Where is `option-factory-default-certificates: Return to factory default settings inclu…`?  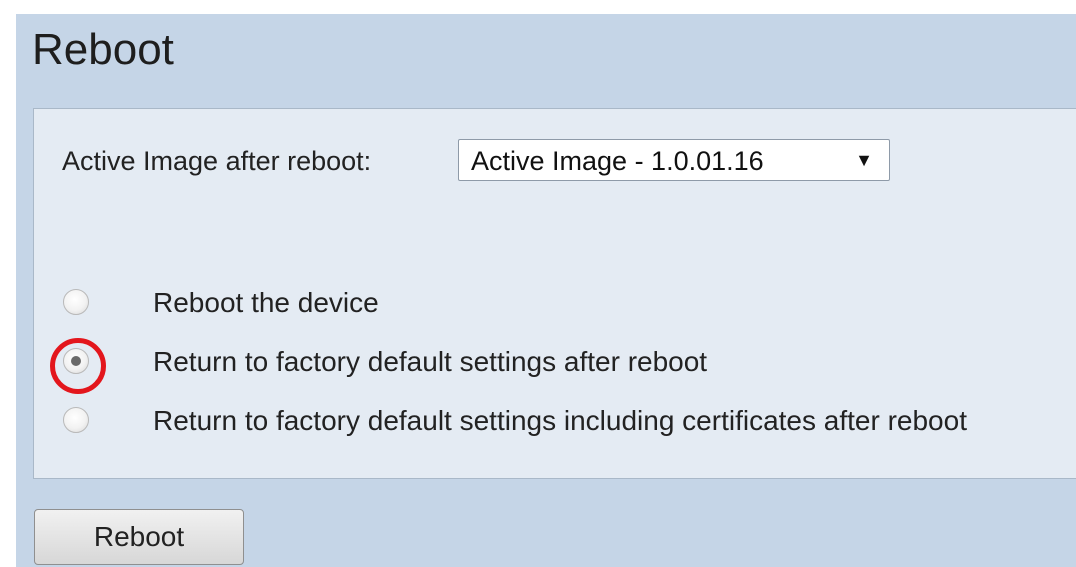
option-factory-default-certificates: Return to factory default settings inclu… is located at coordinates (569, 423).